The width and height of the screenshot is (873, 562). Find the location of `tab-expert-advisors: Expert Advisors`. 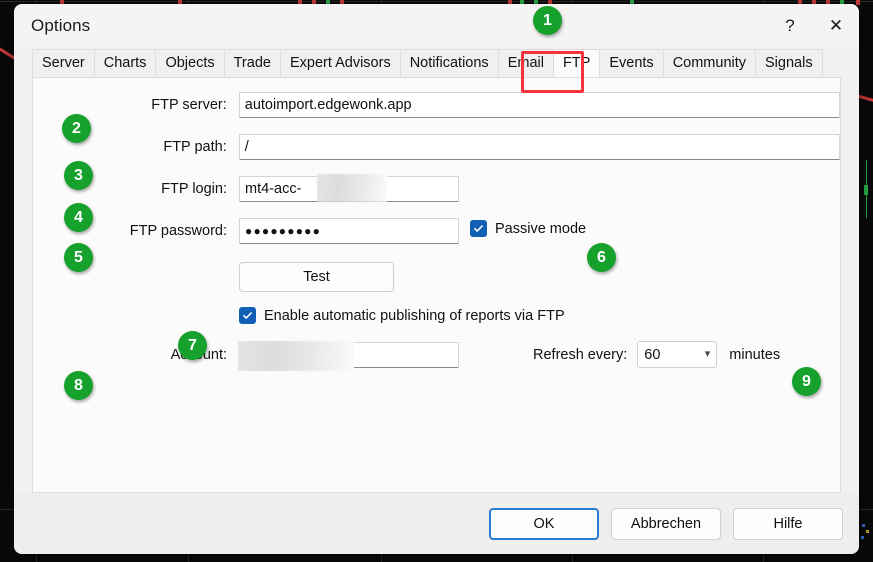

tab-expert-advisors: Expert Advisors is located at coordinates (340, 63).